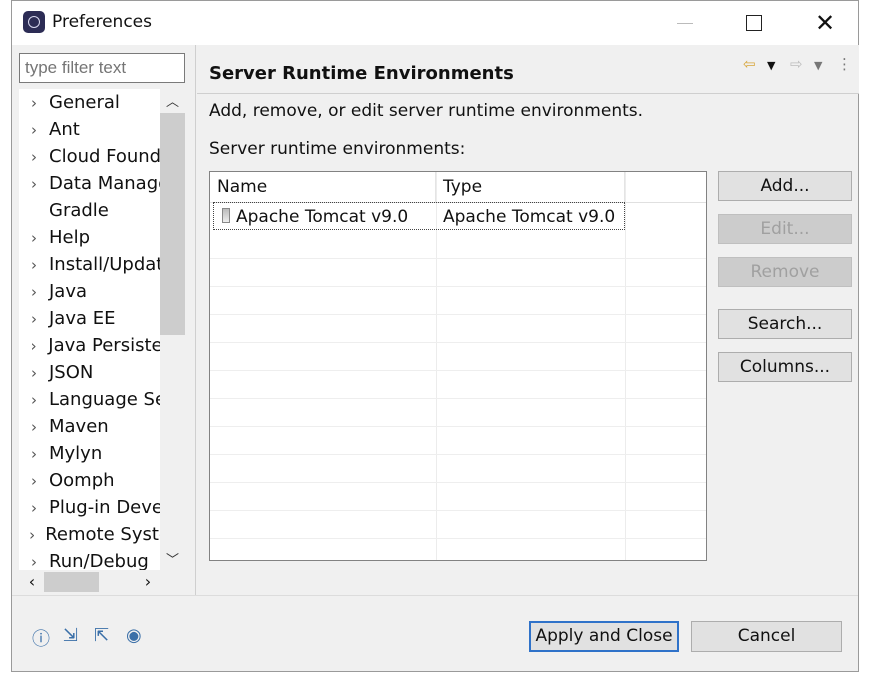 The image size is (870, 684). What do you see at coordinates (94, 291) in the screenshot?
I see `tree-item: › Java` at bounding box center [94, 291].